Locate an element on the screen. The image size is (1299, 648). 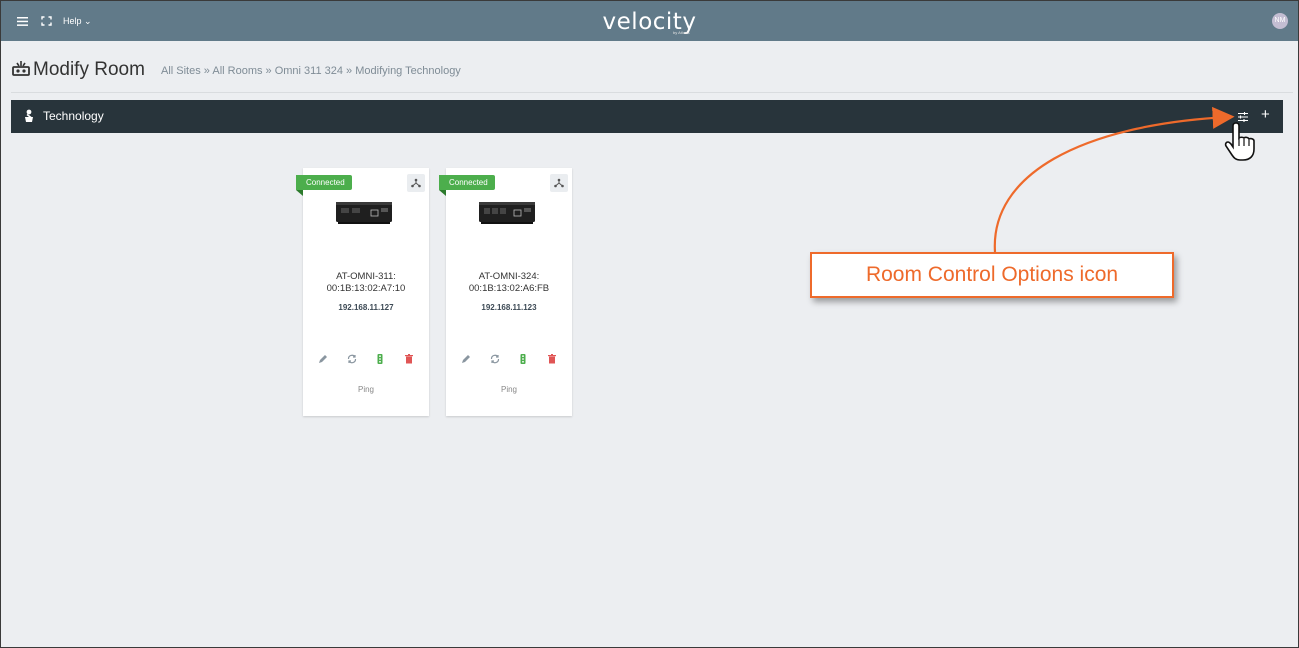
sliders-icon is located at coordinates (1243, 116).